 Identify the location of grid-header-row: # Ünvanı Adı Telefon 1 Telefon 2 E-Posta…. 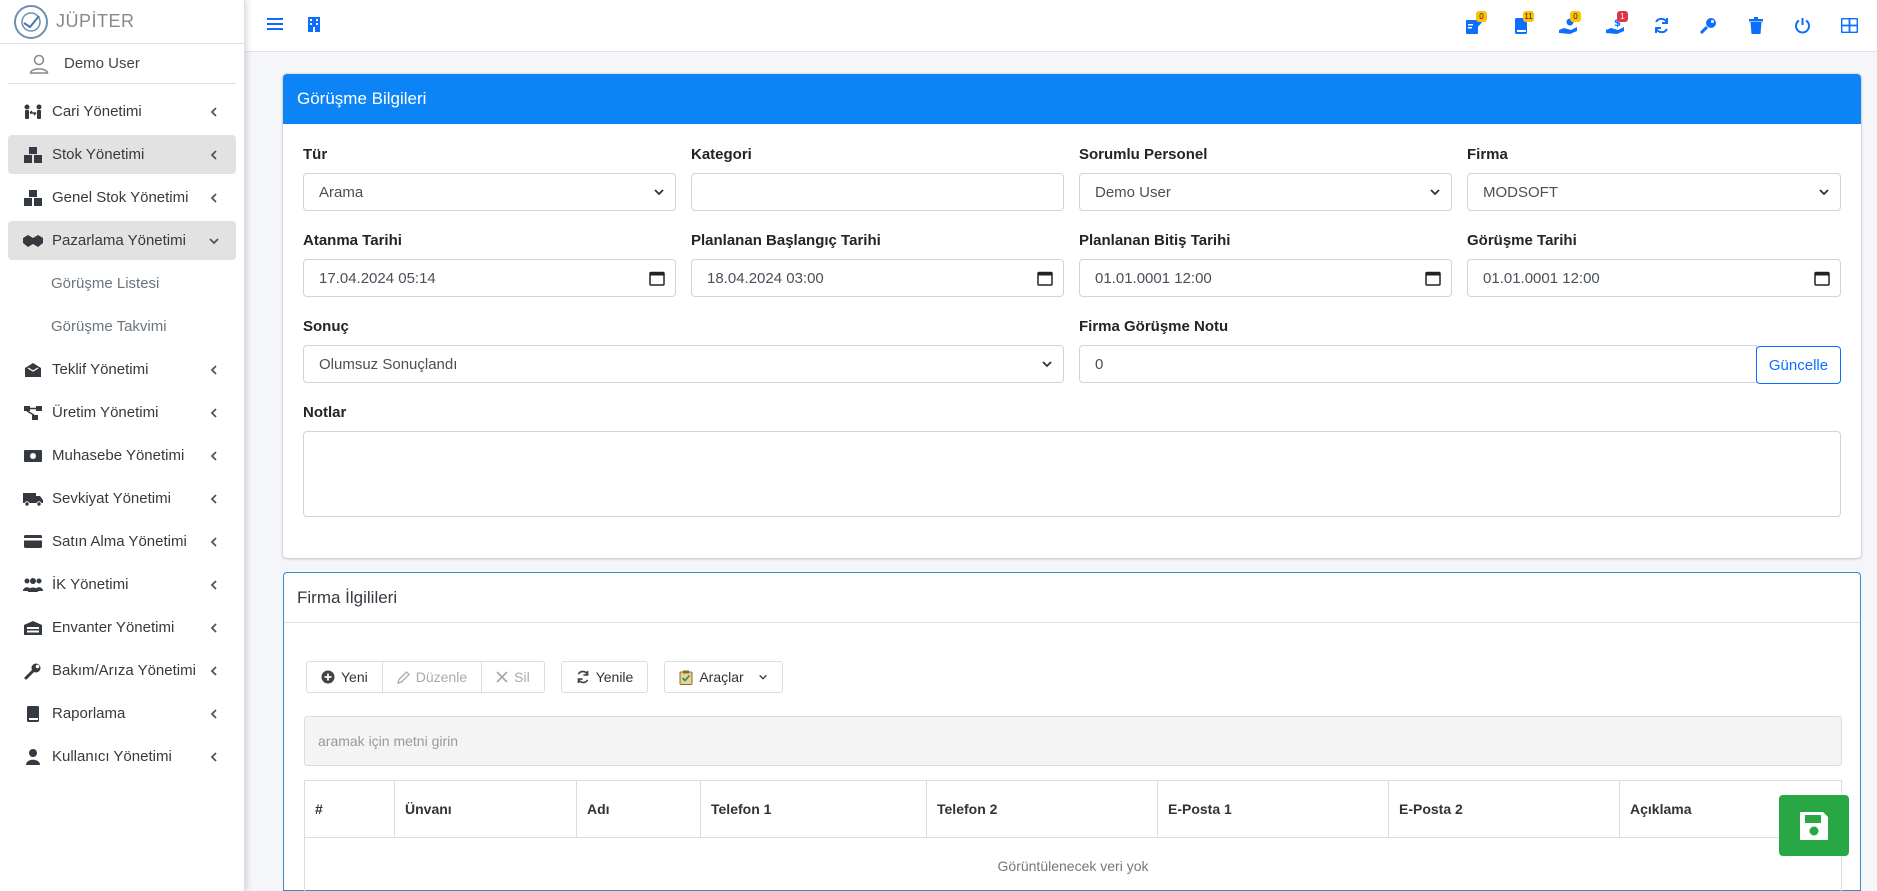
(1073, 809).